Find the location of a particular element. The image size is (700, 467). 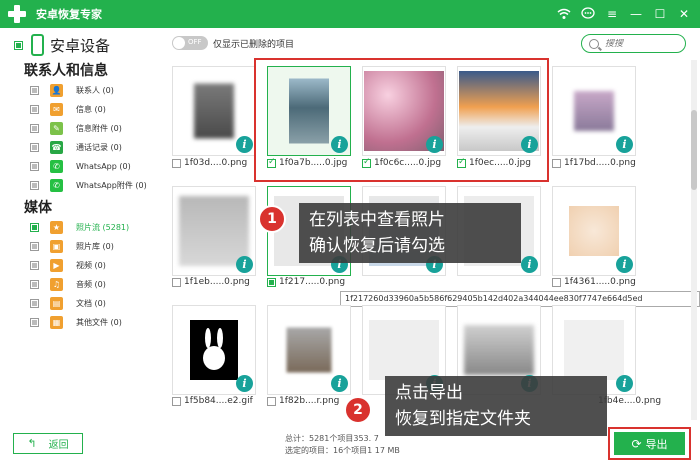

file-caption: 1f82b....r.png is located at coordinates (303, 401).